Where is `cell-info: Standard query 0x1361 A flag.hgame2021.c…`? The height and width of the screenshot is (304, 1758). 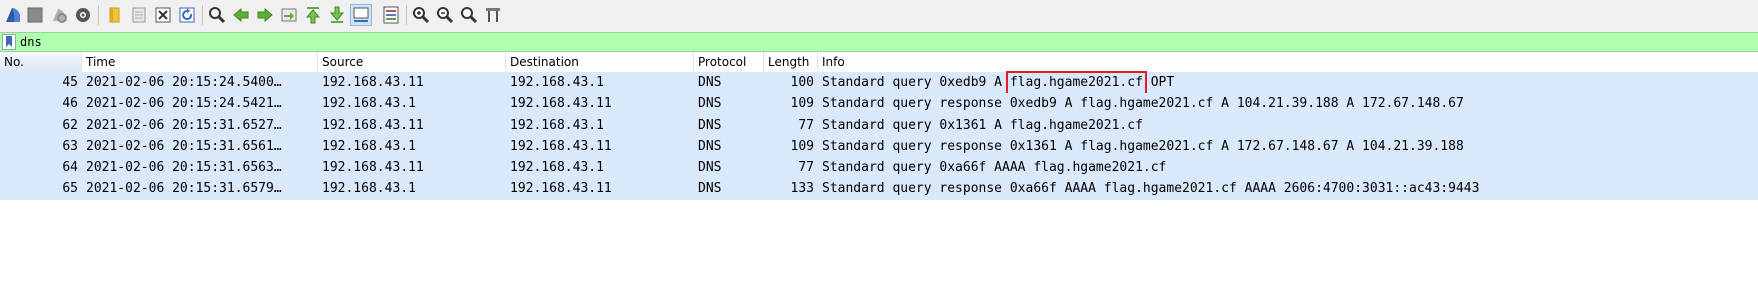 cell-info: Standard query 0x1361 A flag.hgame2021.c… is located at coordinates (982, 125).